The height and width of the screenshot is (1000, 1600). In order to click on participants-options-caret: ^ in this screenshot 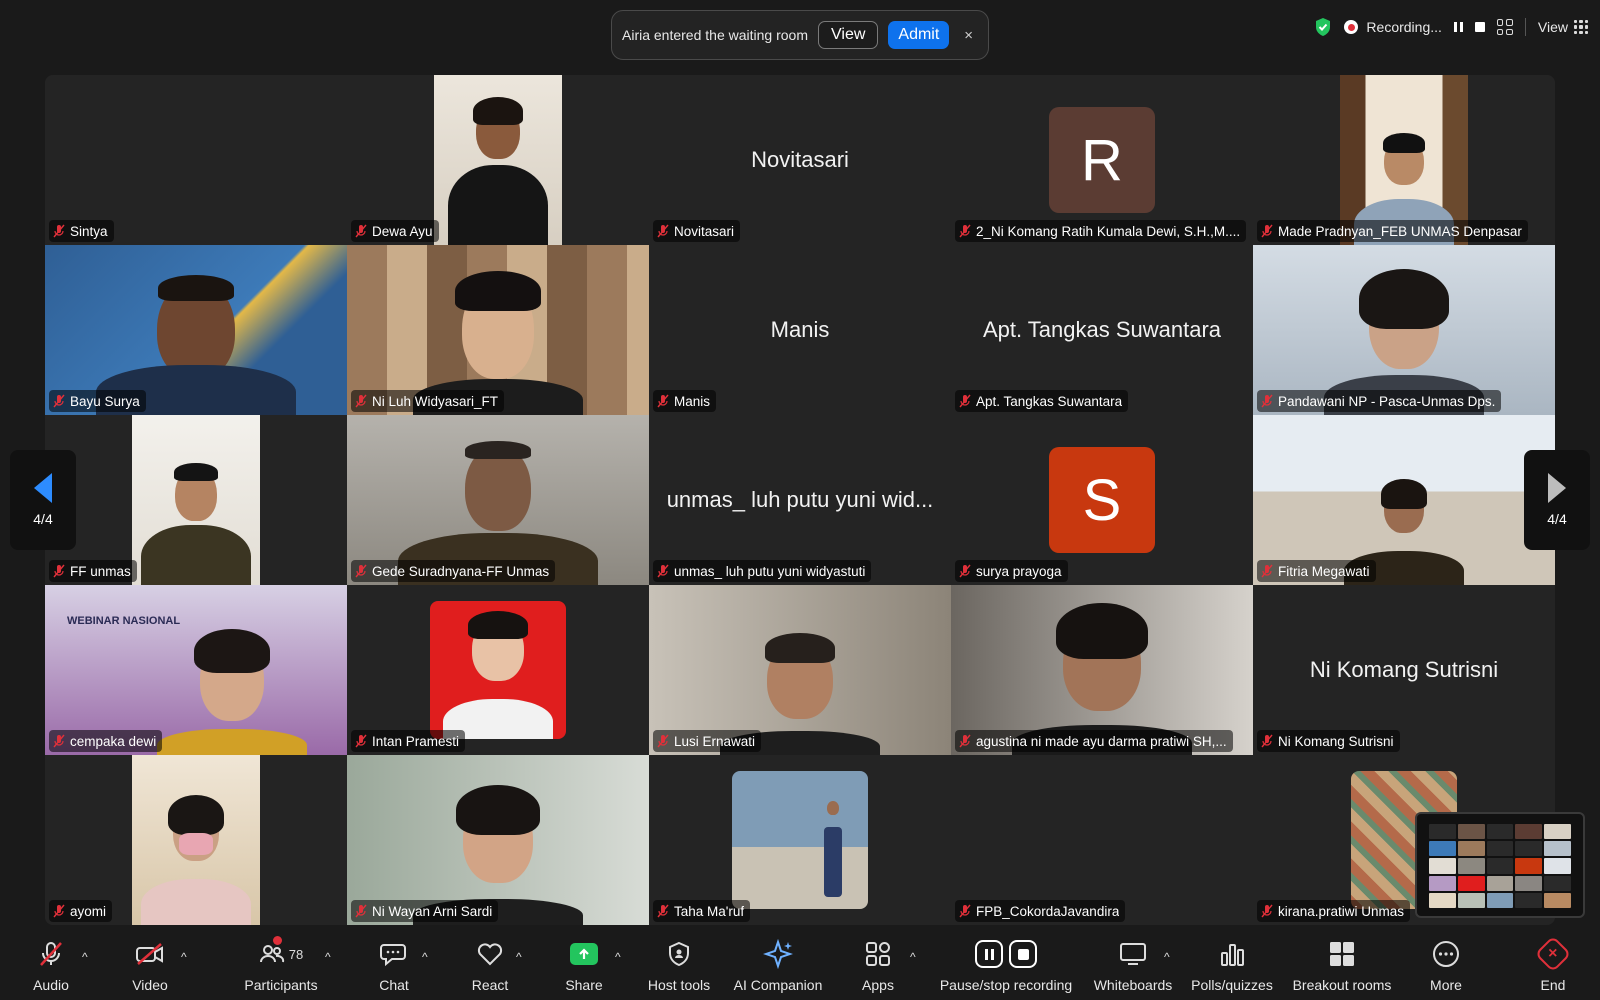, I will do `click(328, 957)`.